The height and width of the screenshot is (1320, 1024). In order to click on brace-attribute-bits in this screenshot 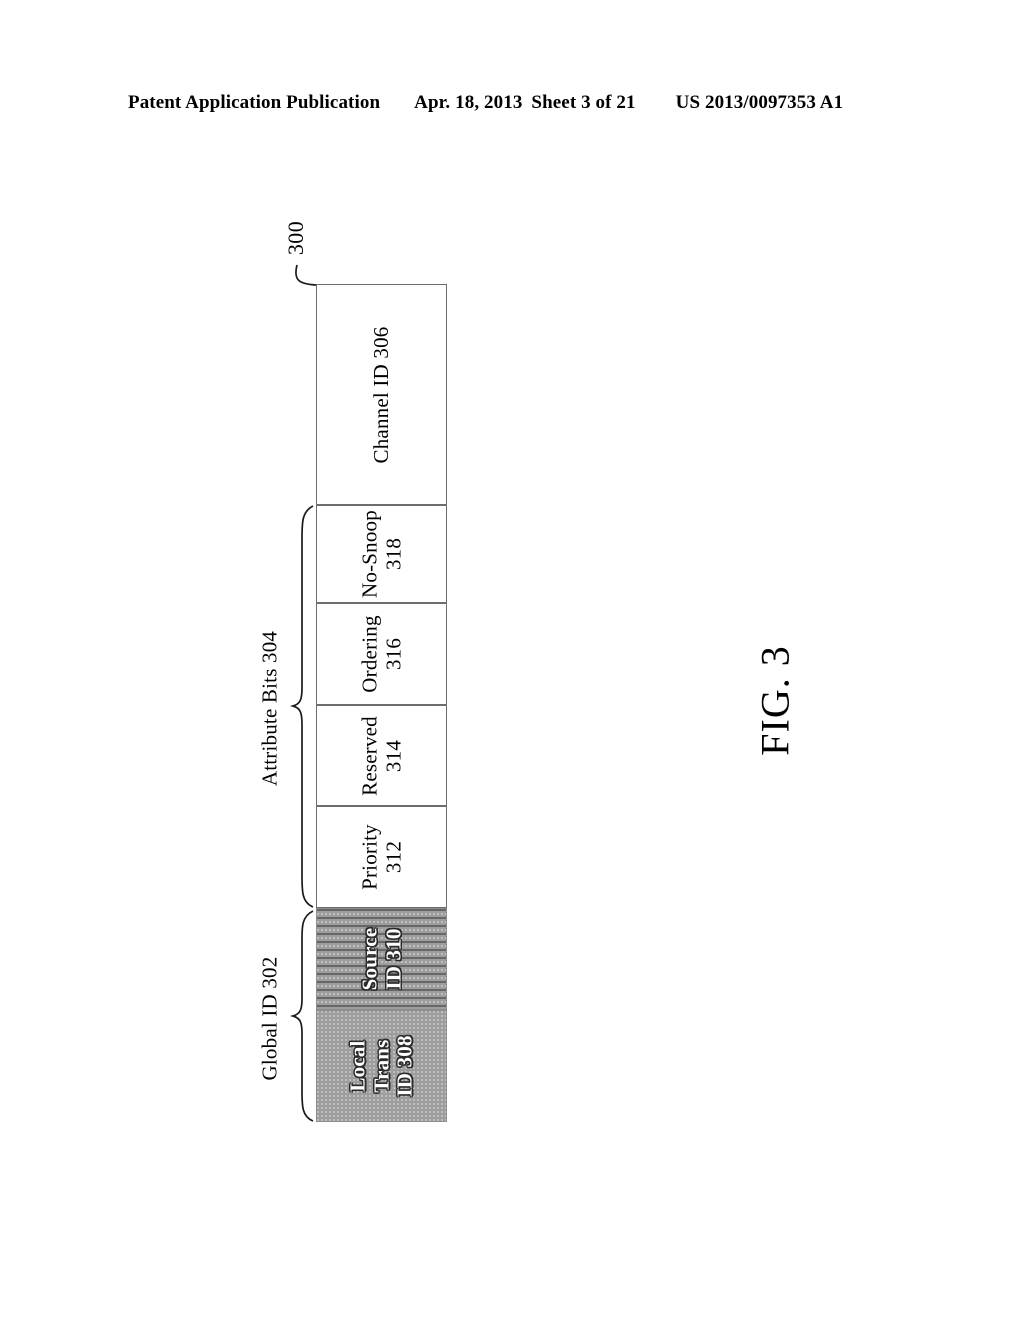, I will do `click(301, 706)`.